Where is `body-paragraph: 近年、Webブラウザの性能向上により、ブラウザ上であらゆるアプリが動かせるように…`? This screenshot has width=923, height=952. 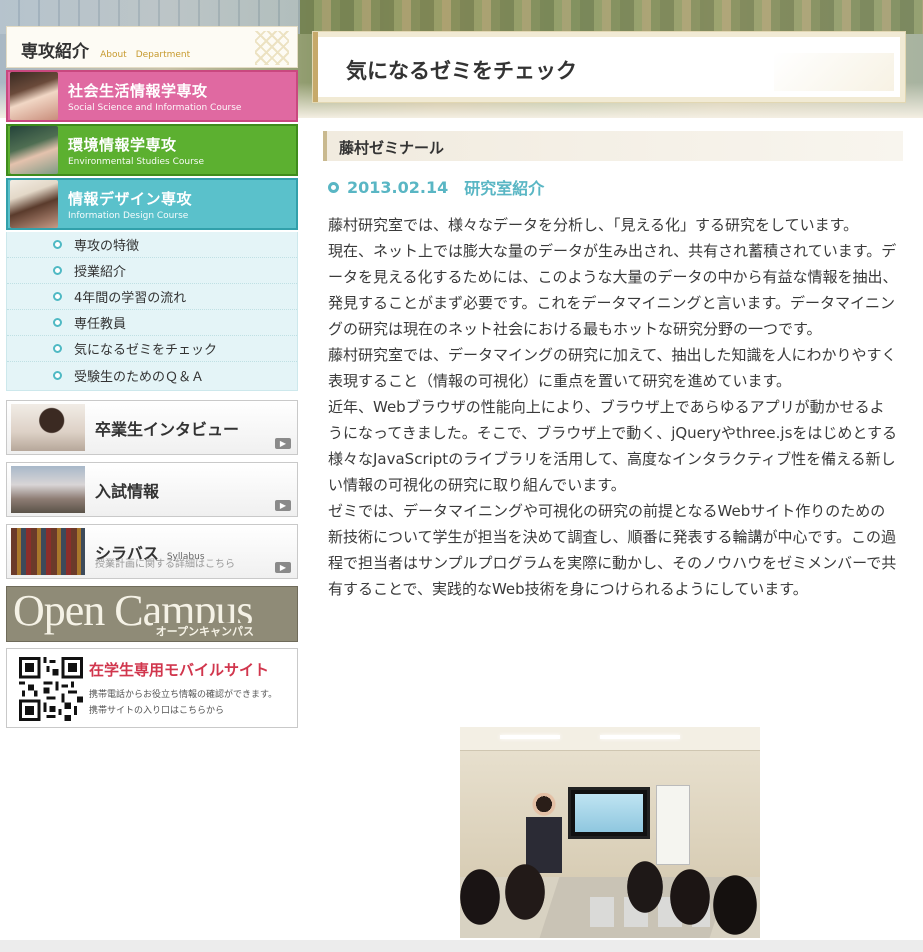
body-paragraph: 近年、Webブラウザの性能向上により、ブラウザ上であらゆるアプリが動かせるように… is located at coordinates (612, 446).